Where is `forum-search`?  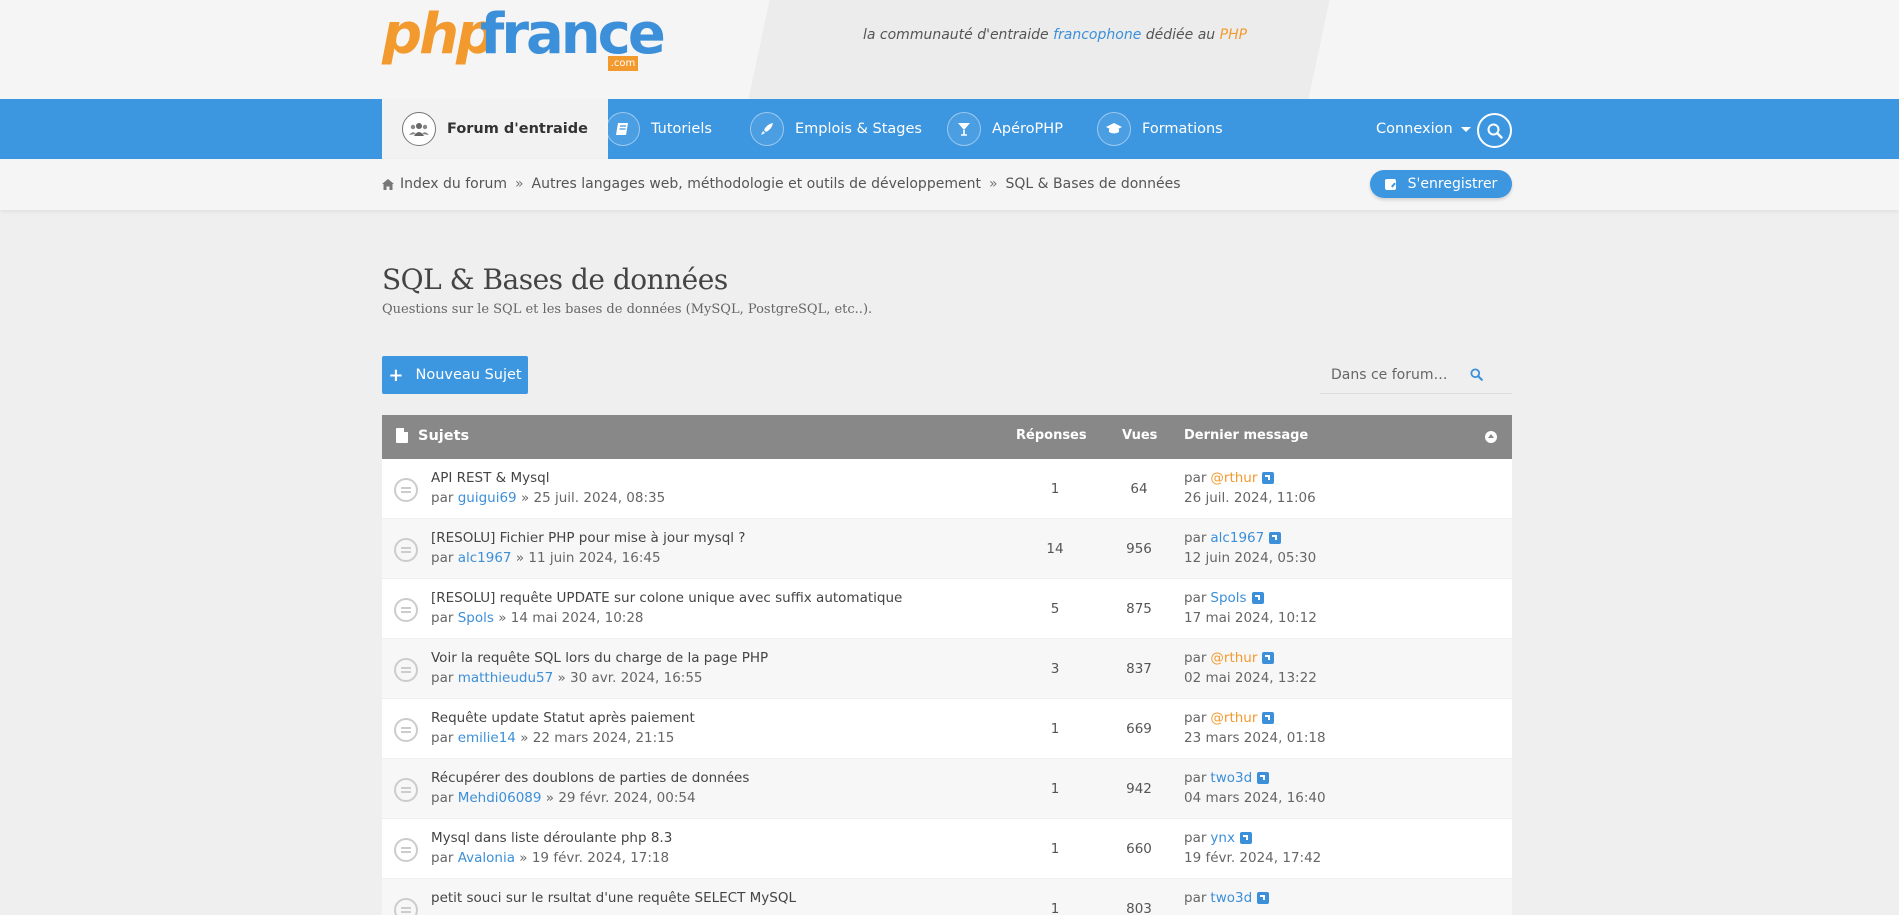
forum-search is located at coordinates (1416, 375).